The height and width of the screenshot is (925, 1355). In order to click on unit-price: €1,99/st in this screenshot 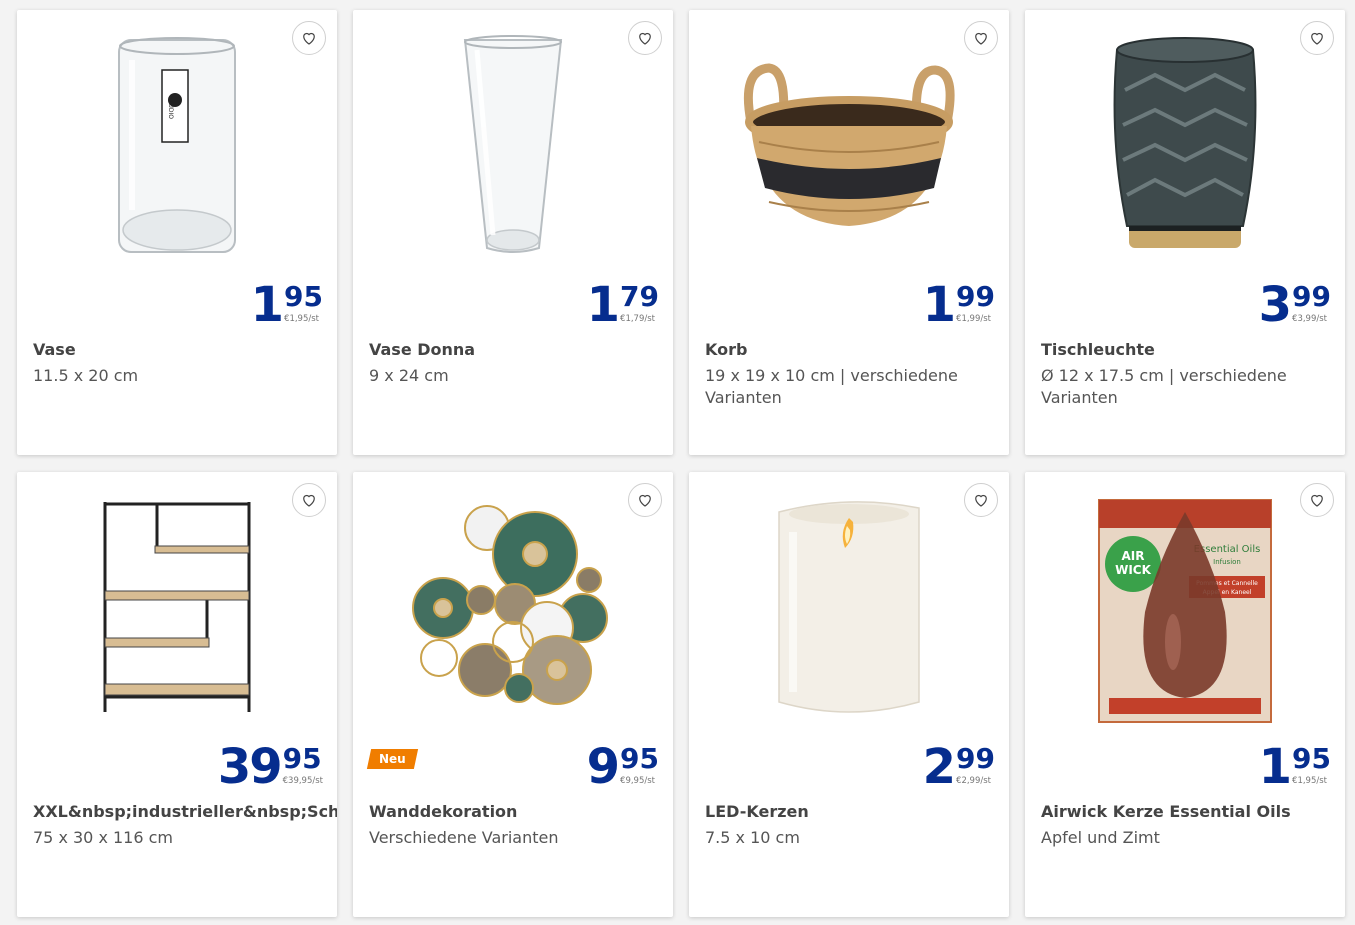, I will do `click(973, 319)`.